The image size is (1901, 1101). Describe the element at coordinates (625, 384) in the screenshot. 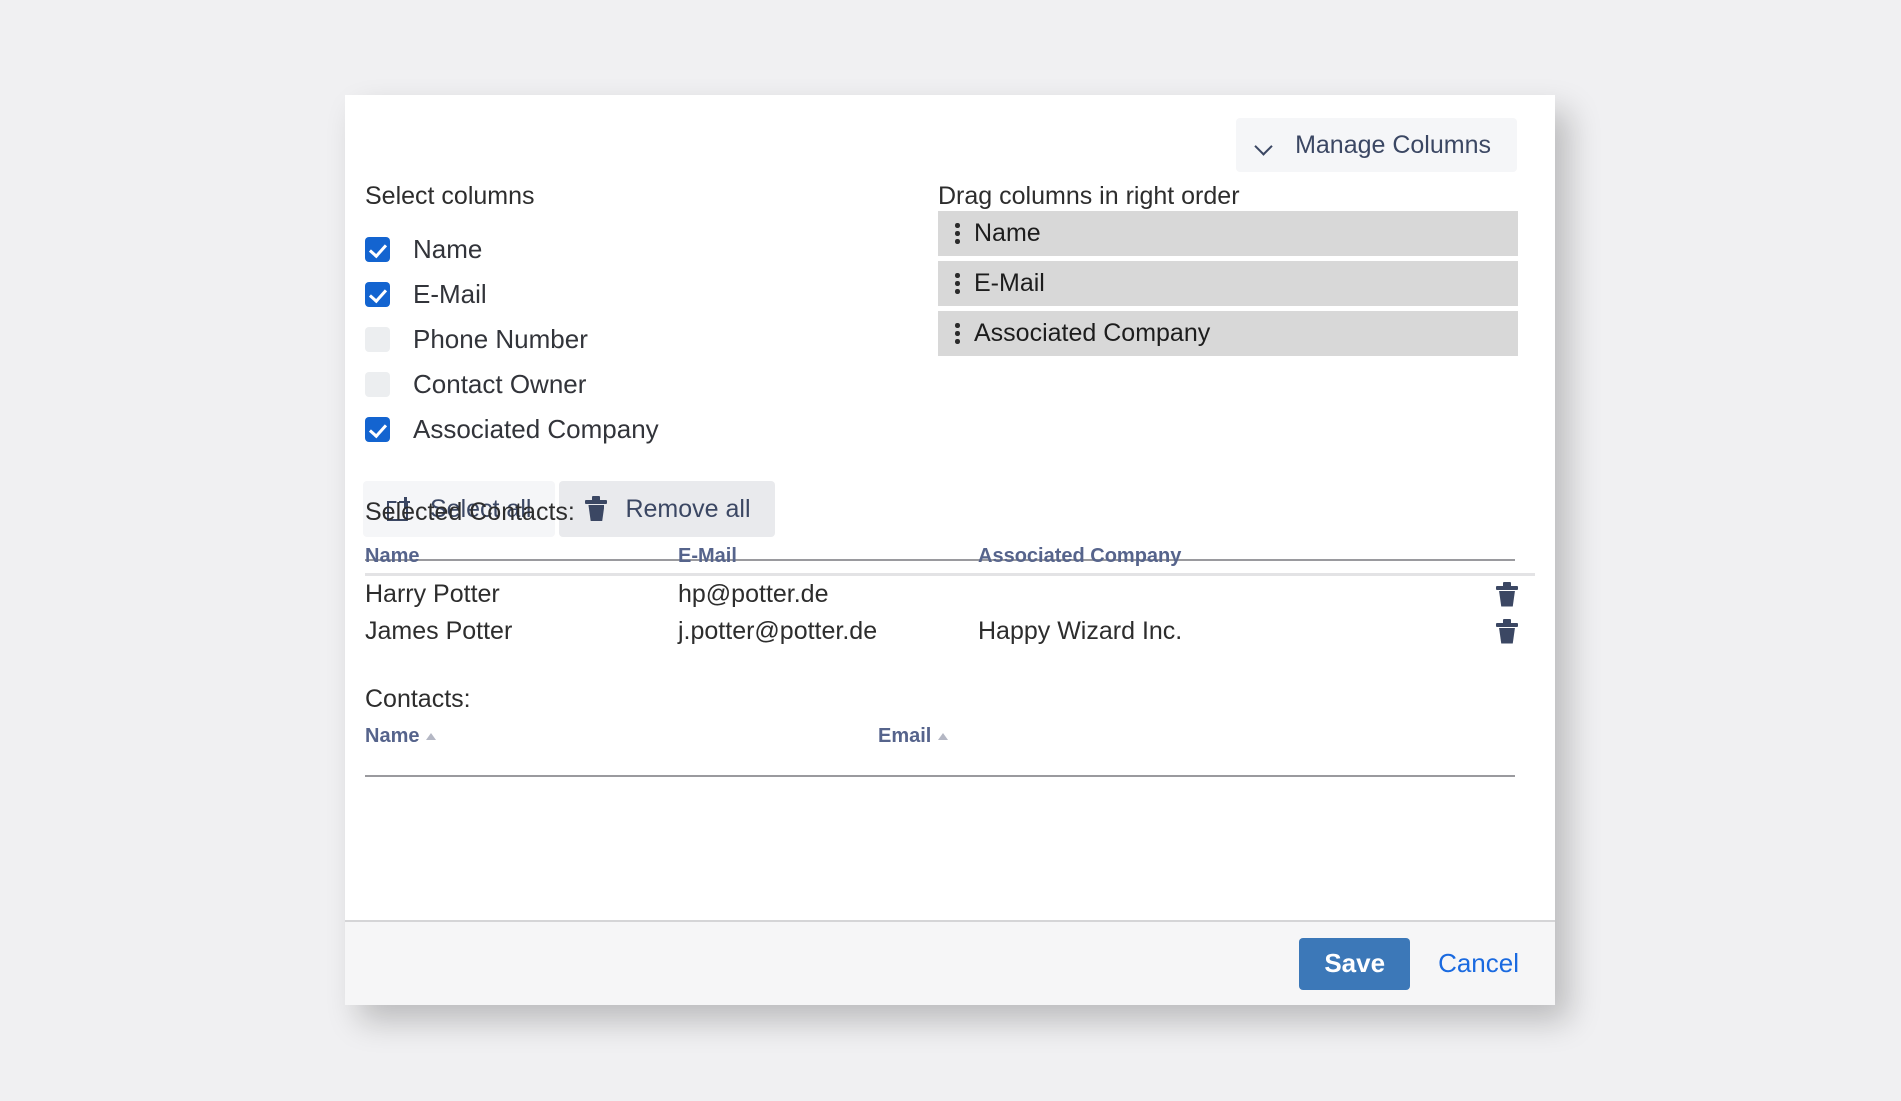

I see `checkbox-row-contact-owner: Contact Owner` at that location.